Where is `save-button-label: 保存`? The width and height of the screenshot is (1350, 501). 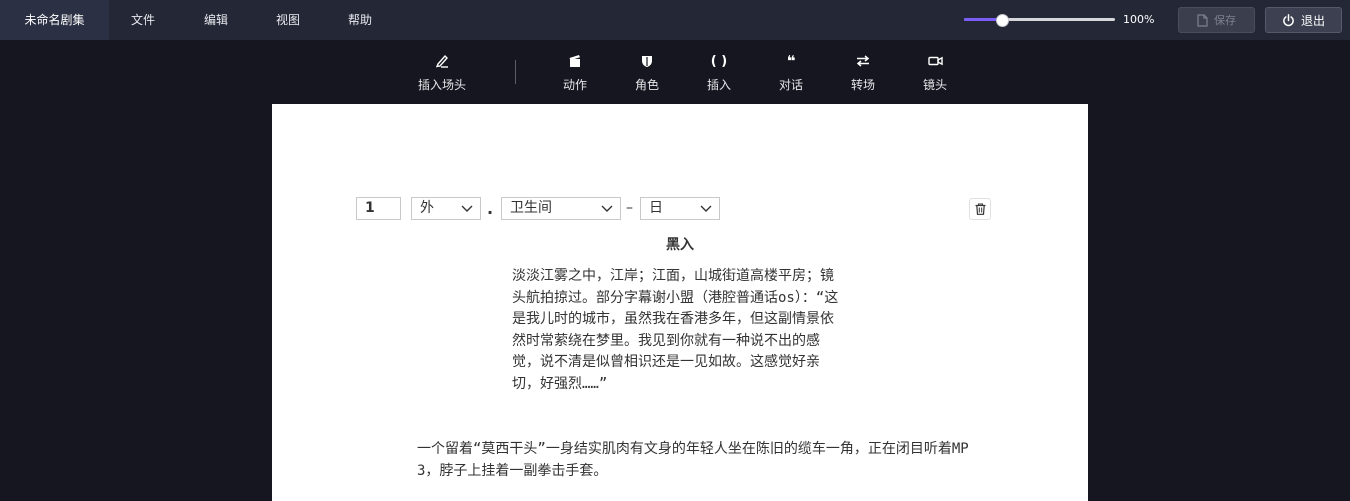 save-button-label: 保存 is located at coordinates (1225, 20).